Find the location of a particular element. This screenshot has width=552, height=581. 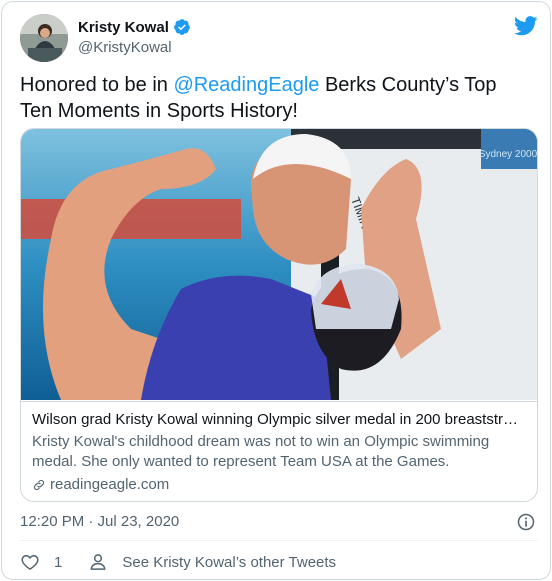

tweet-header: Kristy Kowal @KristyKowal is located at coordinates (280, 39).